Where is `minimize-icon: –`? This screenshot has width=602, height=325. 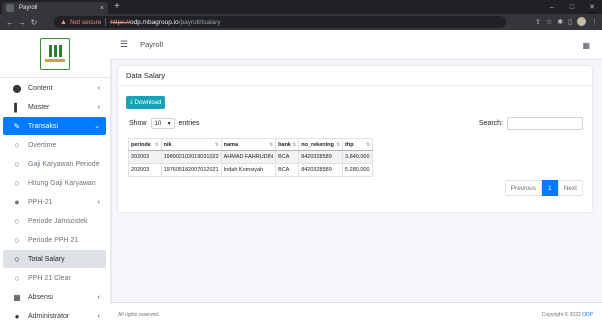 minimize-icon: – is located at coordinates (552, 7).